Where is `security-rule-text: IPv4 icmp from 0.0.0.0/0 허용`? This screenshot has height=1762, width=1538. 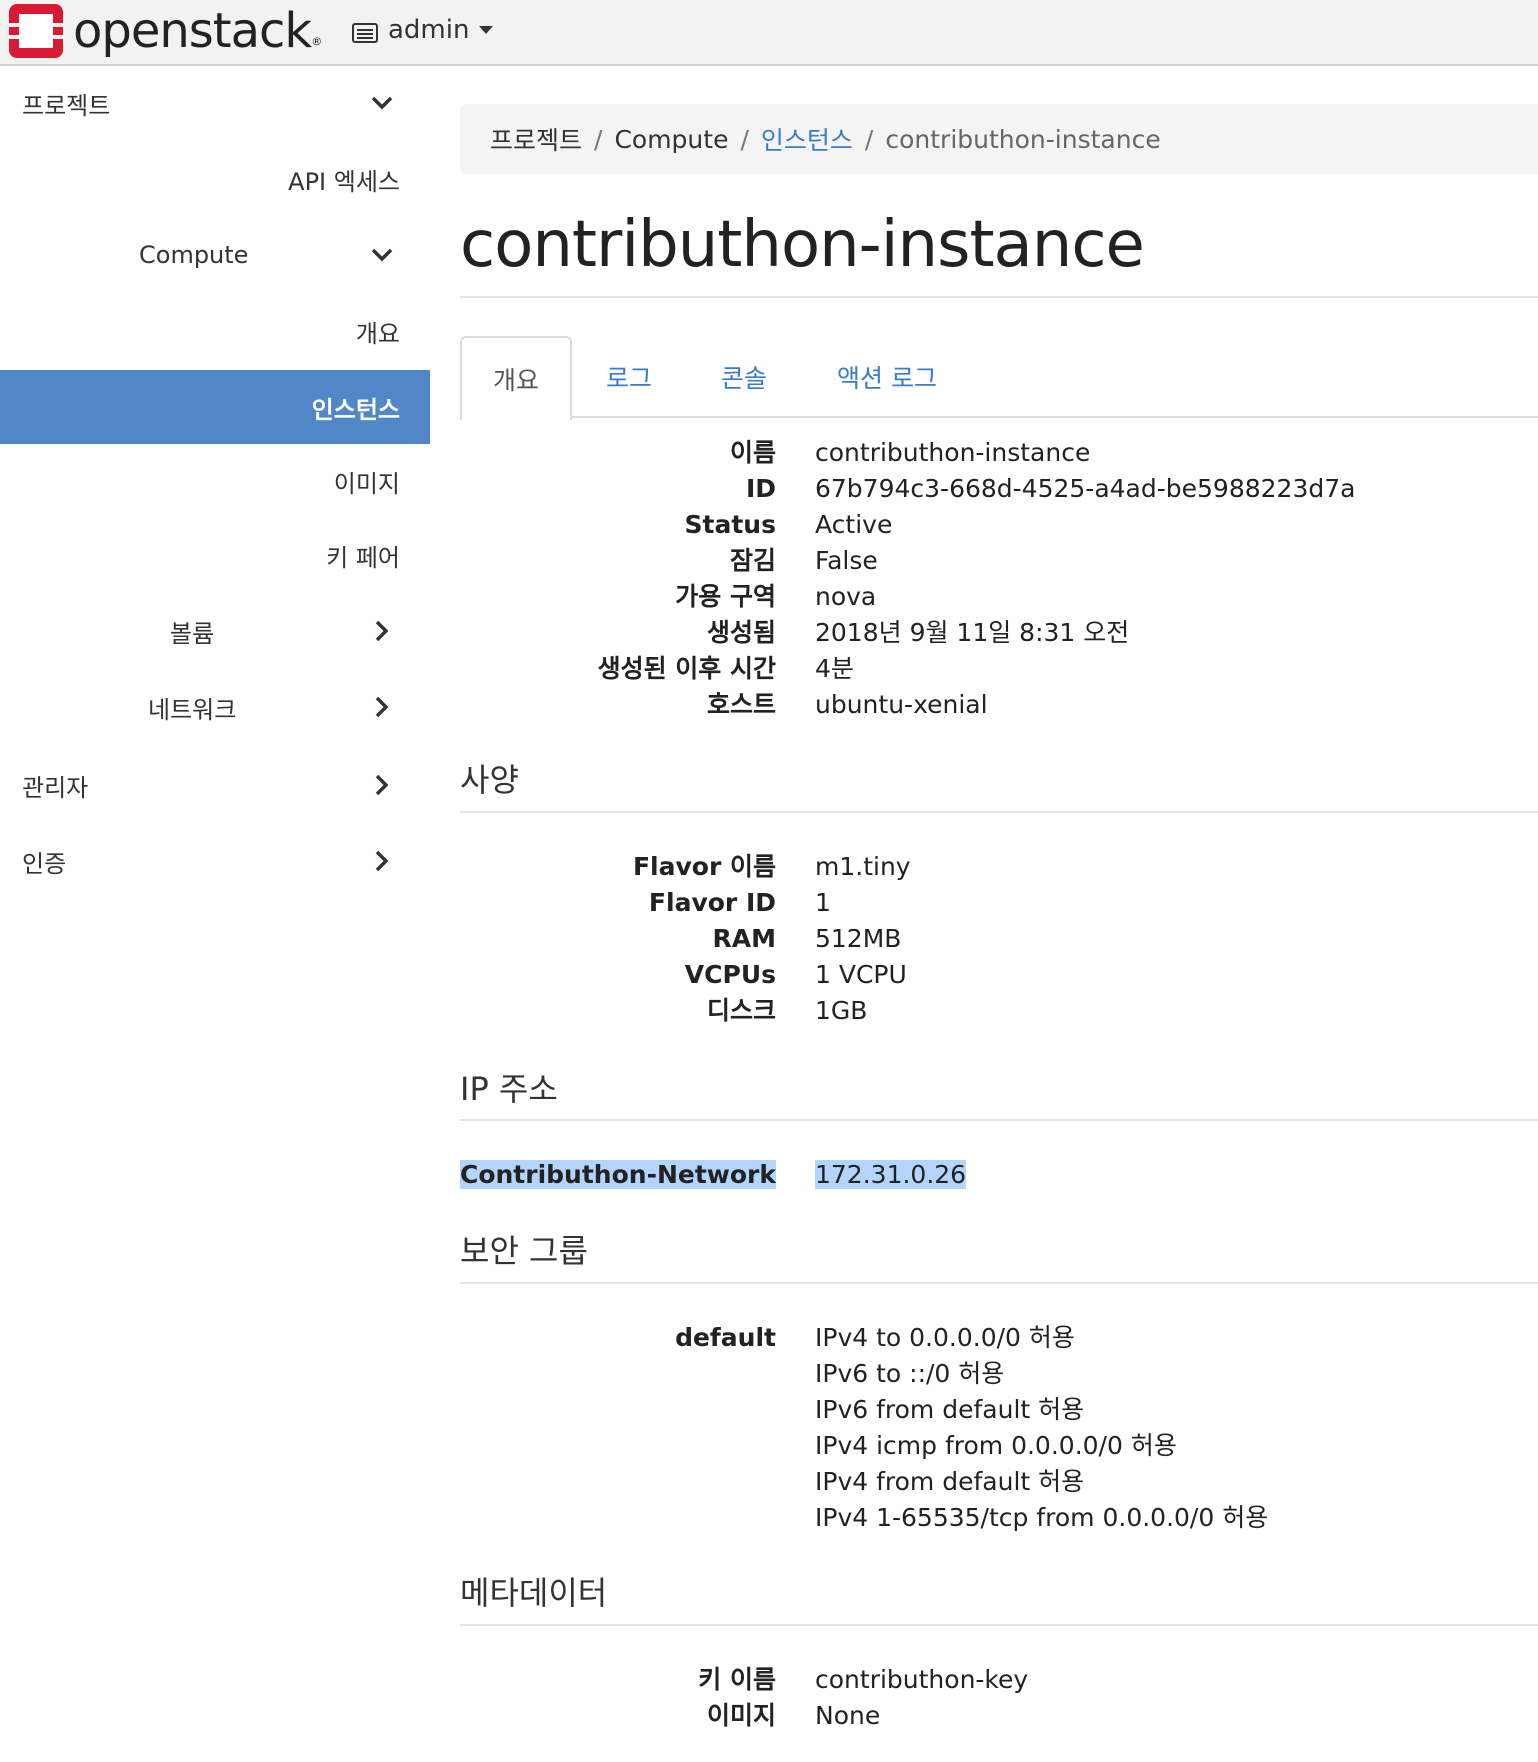
security-rule-text: IPv4 icmp from 0.0.0.0/0 허용 is located at coordinates (996, 1445).